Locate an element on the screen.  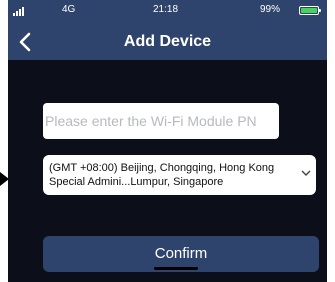
page-title: Add Device is located at coordinates (167, 41).